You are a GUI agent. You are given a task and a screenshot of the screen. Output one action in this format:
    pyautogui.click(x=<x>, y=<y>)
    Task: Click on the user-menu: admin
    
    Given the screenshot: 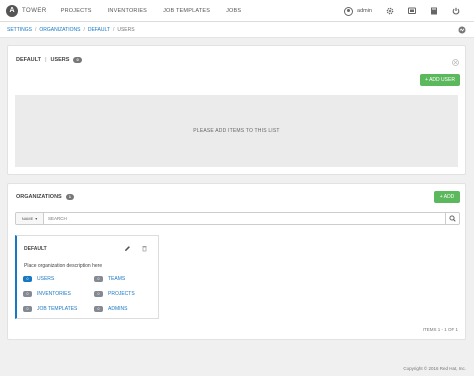 What is the action you would take?
    pyautogui.click(x=358, y=11)
    